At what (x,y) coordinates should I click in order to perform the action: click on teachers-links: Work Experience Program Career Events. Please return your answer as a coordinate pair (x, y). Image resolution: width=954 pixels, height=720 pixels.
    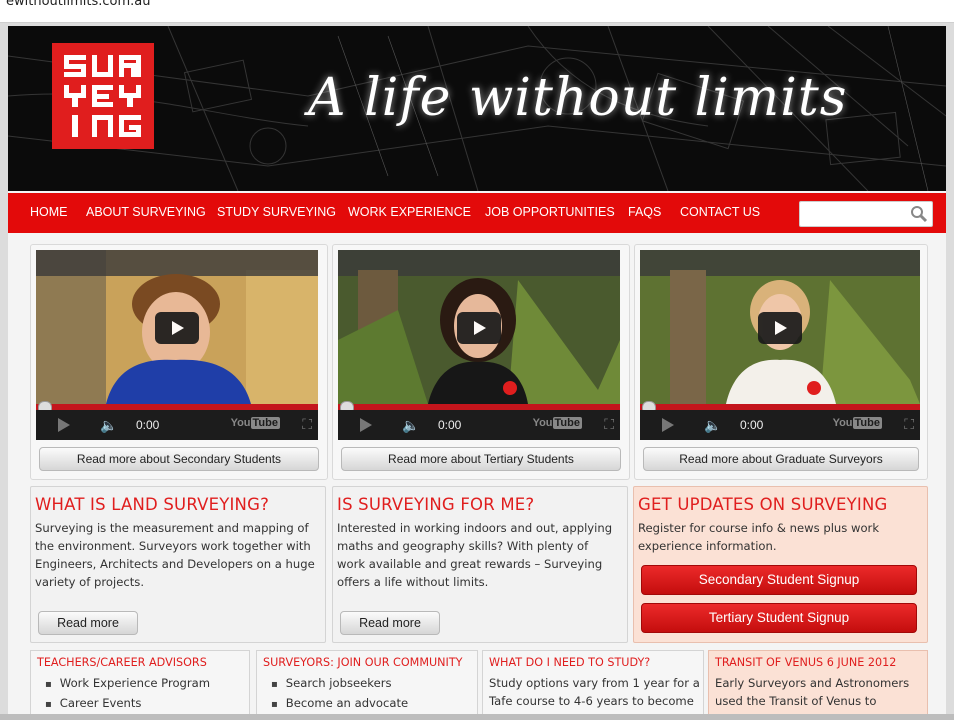
    Looking at the image, I should click on (127, 694).